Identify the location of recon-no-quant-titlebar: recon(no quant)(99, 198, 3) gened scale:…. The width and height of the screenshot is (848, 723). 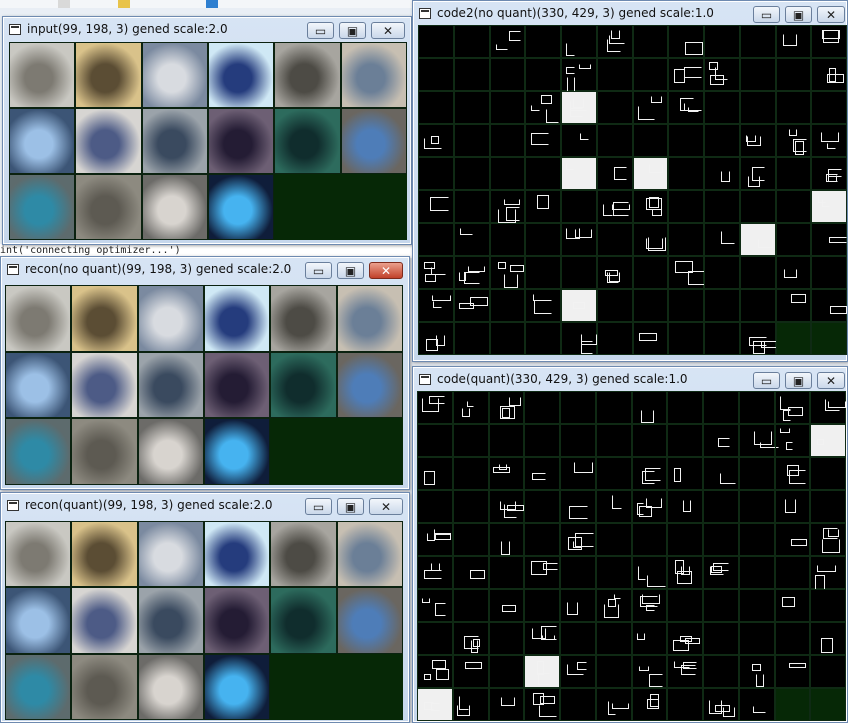
(205, 270).